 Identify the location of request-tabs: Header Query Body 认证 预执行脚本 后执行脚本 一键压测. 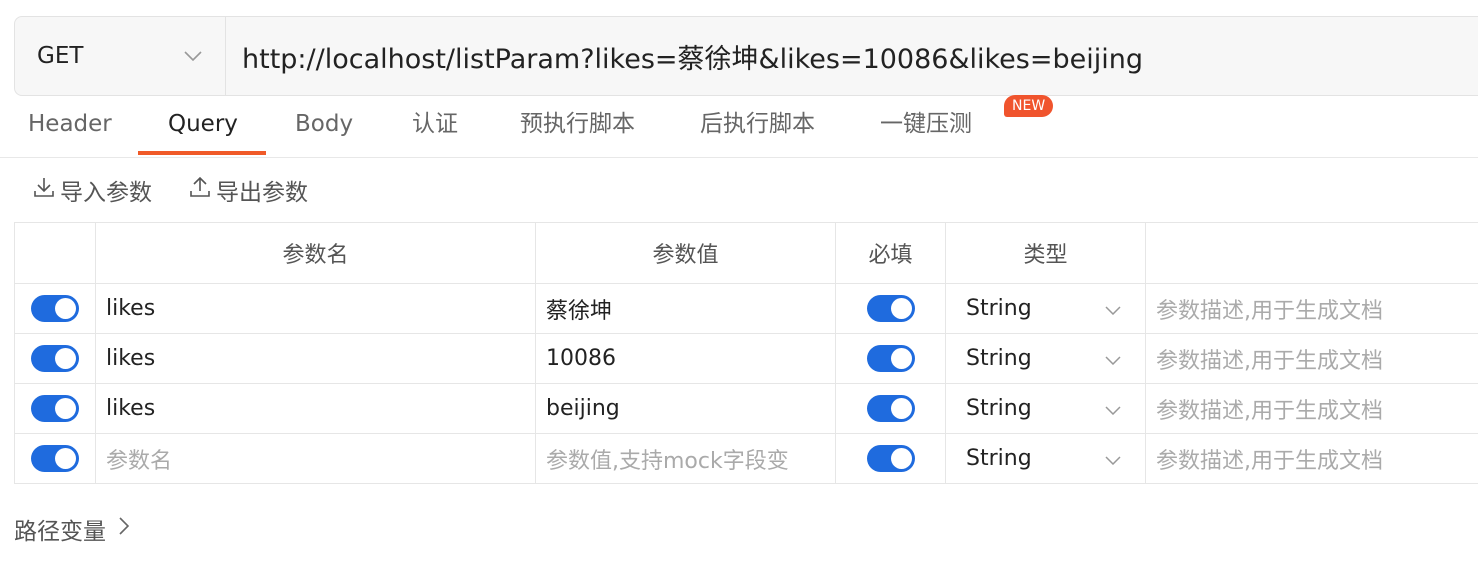
(739, 127).